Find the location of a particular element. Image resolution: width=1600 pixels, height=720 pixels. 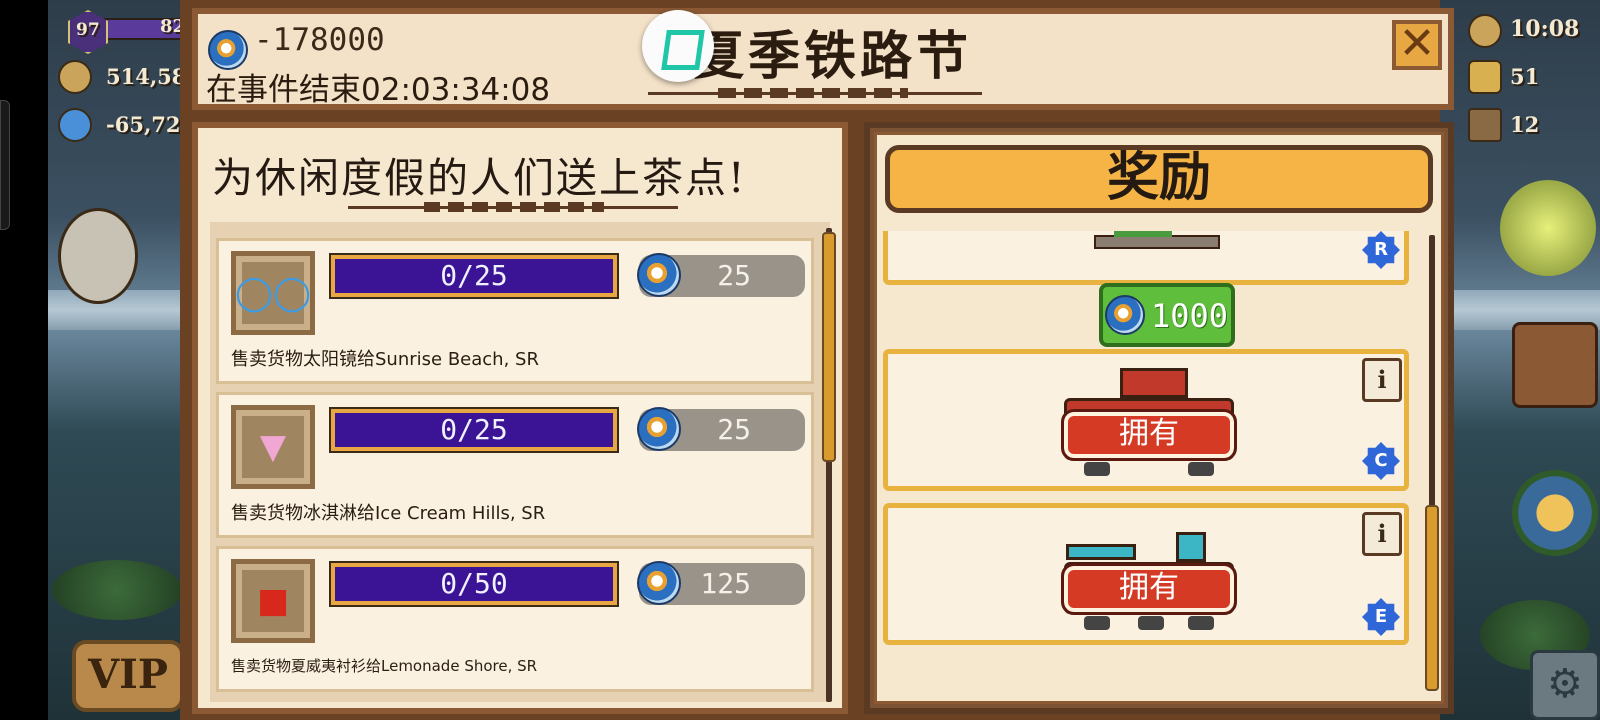

device-edge is located at coordinates (5, 165).